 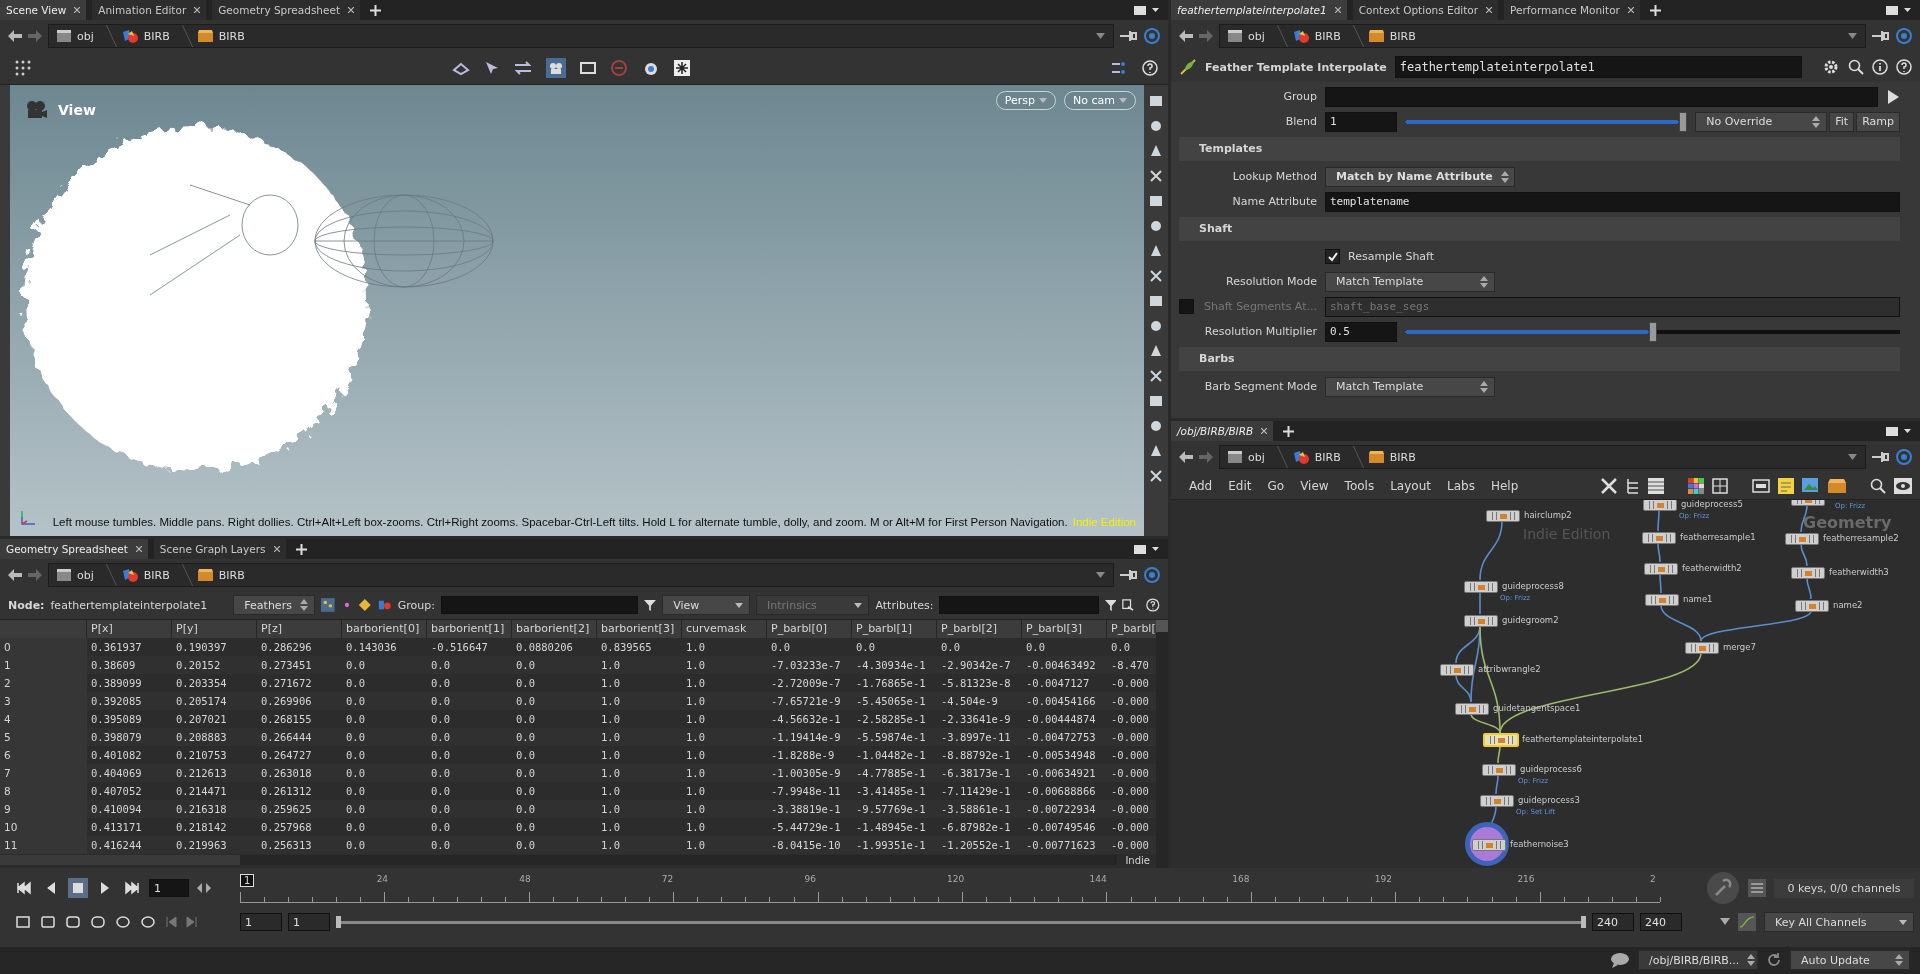 What do you see at coordinates (979, 629) in the screenshot?
I see `column-header: P_barbl[2]` at bounding box center [979, 629].